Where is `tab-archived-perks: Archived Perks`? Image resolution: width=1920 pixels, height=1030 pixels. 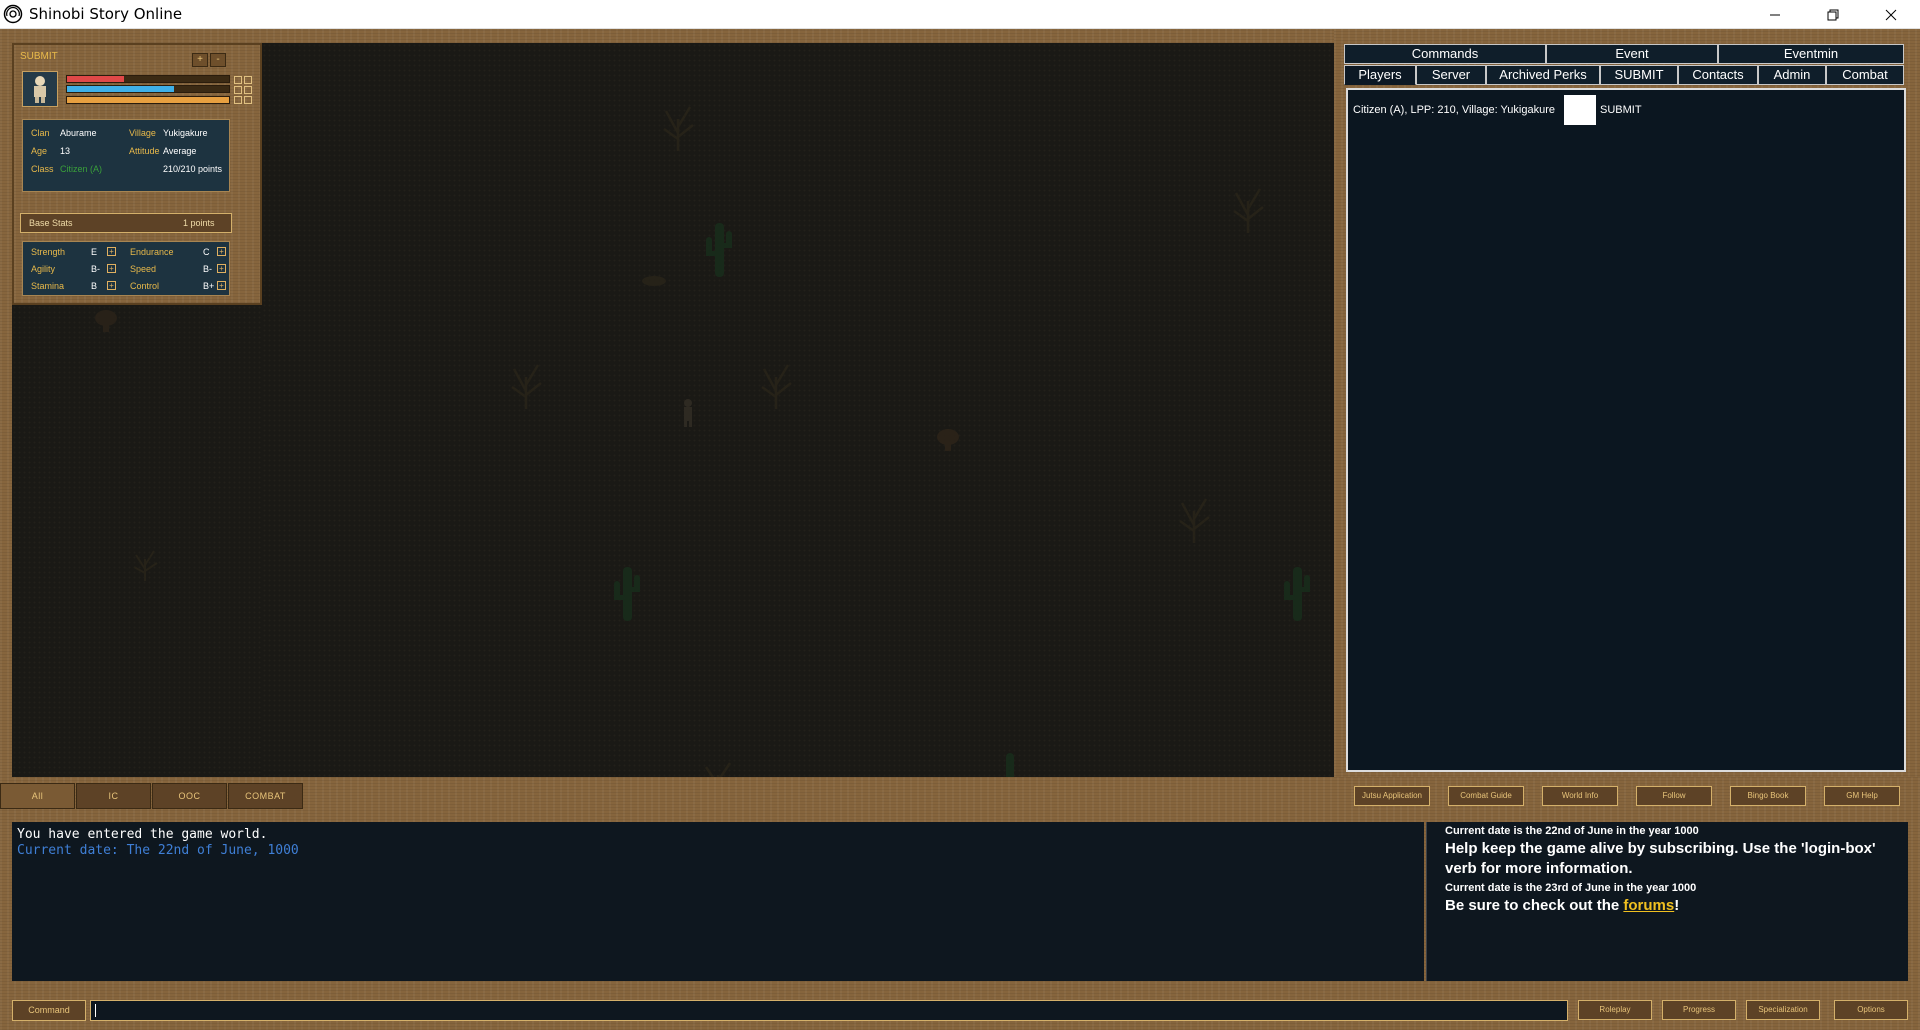 tab-archived-perks: Archived Perks is located at coordinates (1543, 75).